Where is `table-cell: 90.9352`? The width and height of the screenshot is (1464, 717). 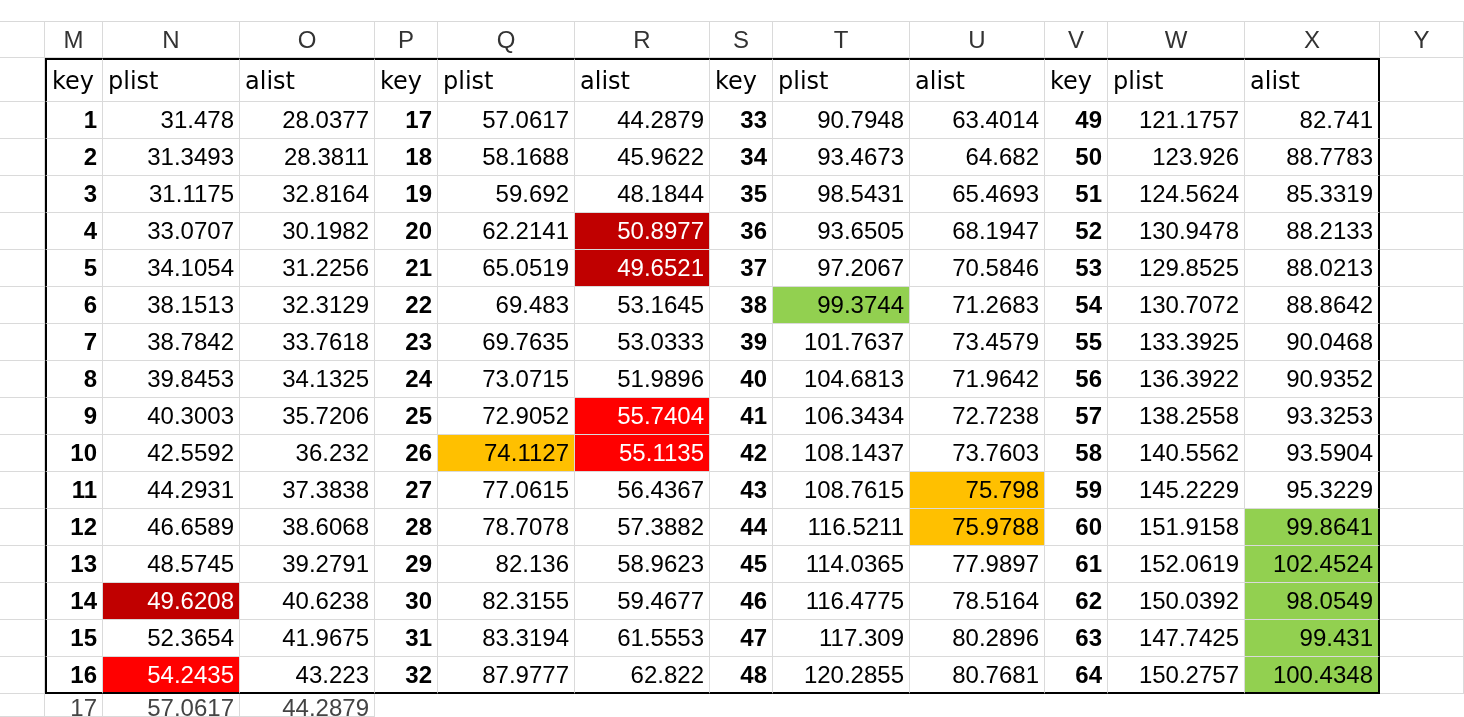 table-cell: 90.9352 is located at coordinates (1312, 379).